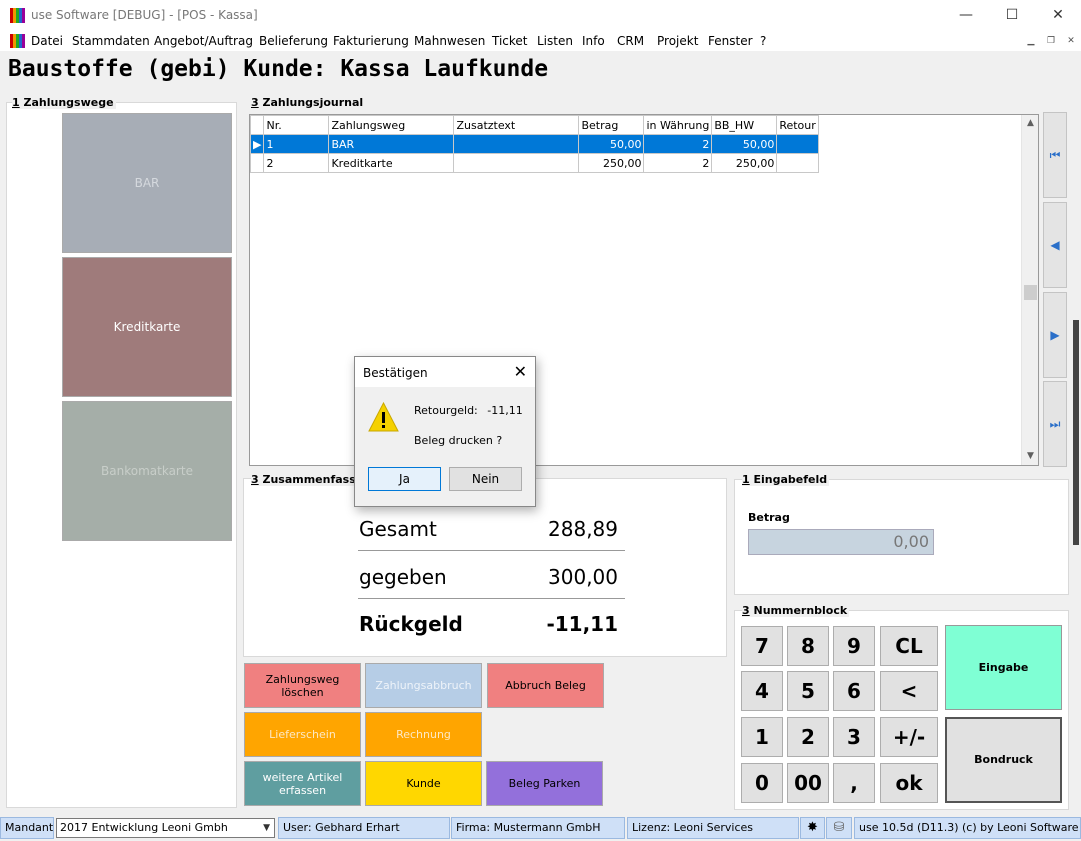  What do you see at coordinates (630, 41) in the screenshot?
I see `menu-crm: CRM` at bounding box center [630, 41].